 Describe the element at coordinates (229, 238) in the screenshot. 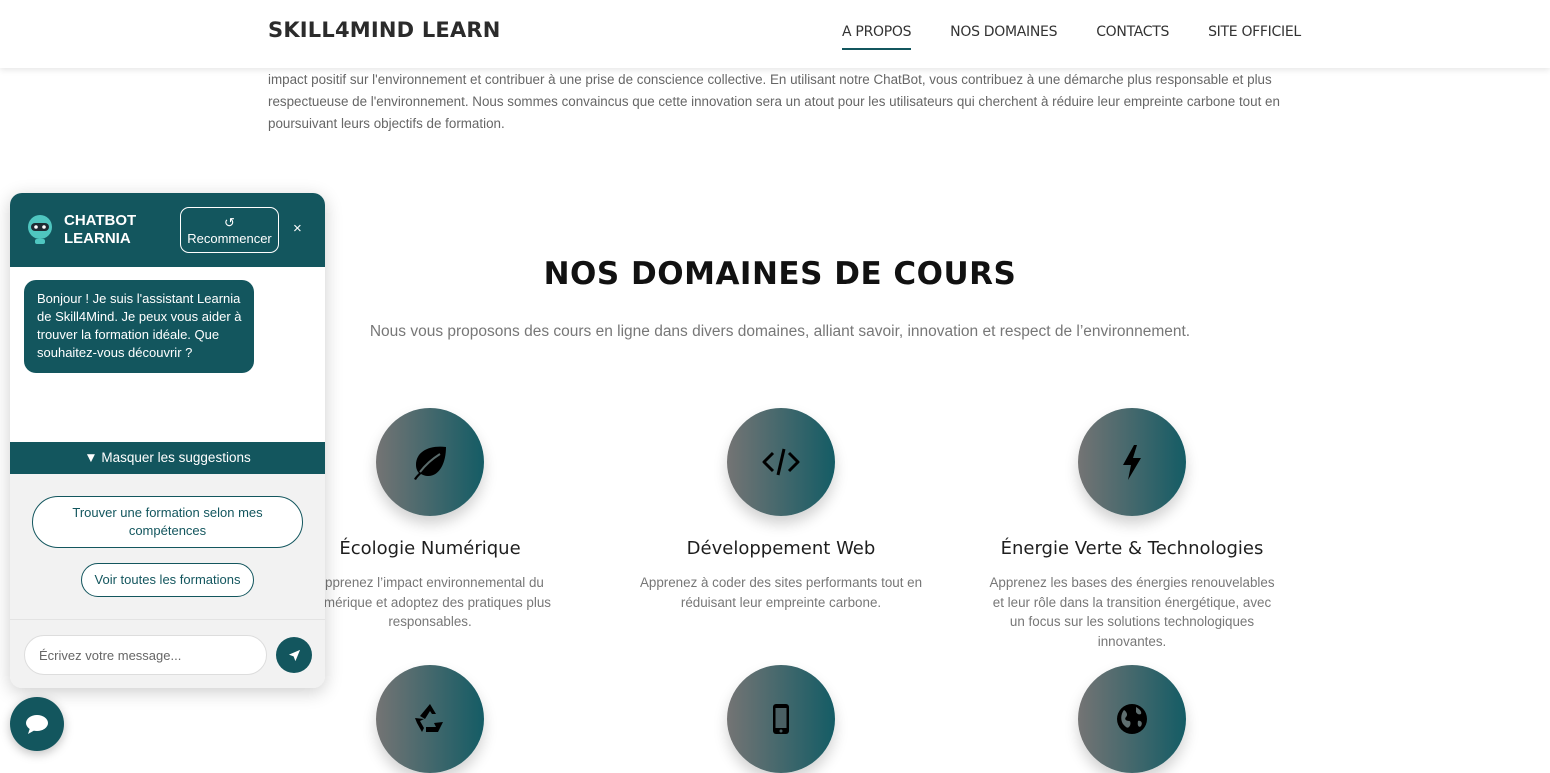

I see `restart-label: Recommencer` at that location.